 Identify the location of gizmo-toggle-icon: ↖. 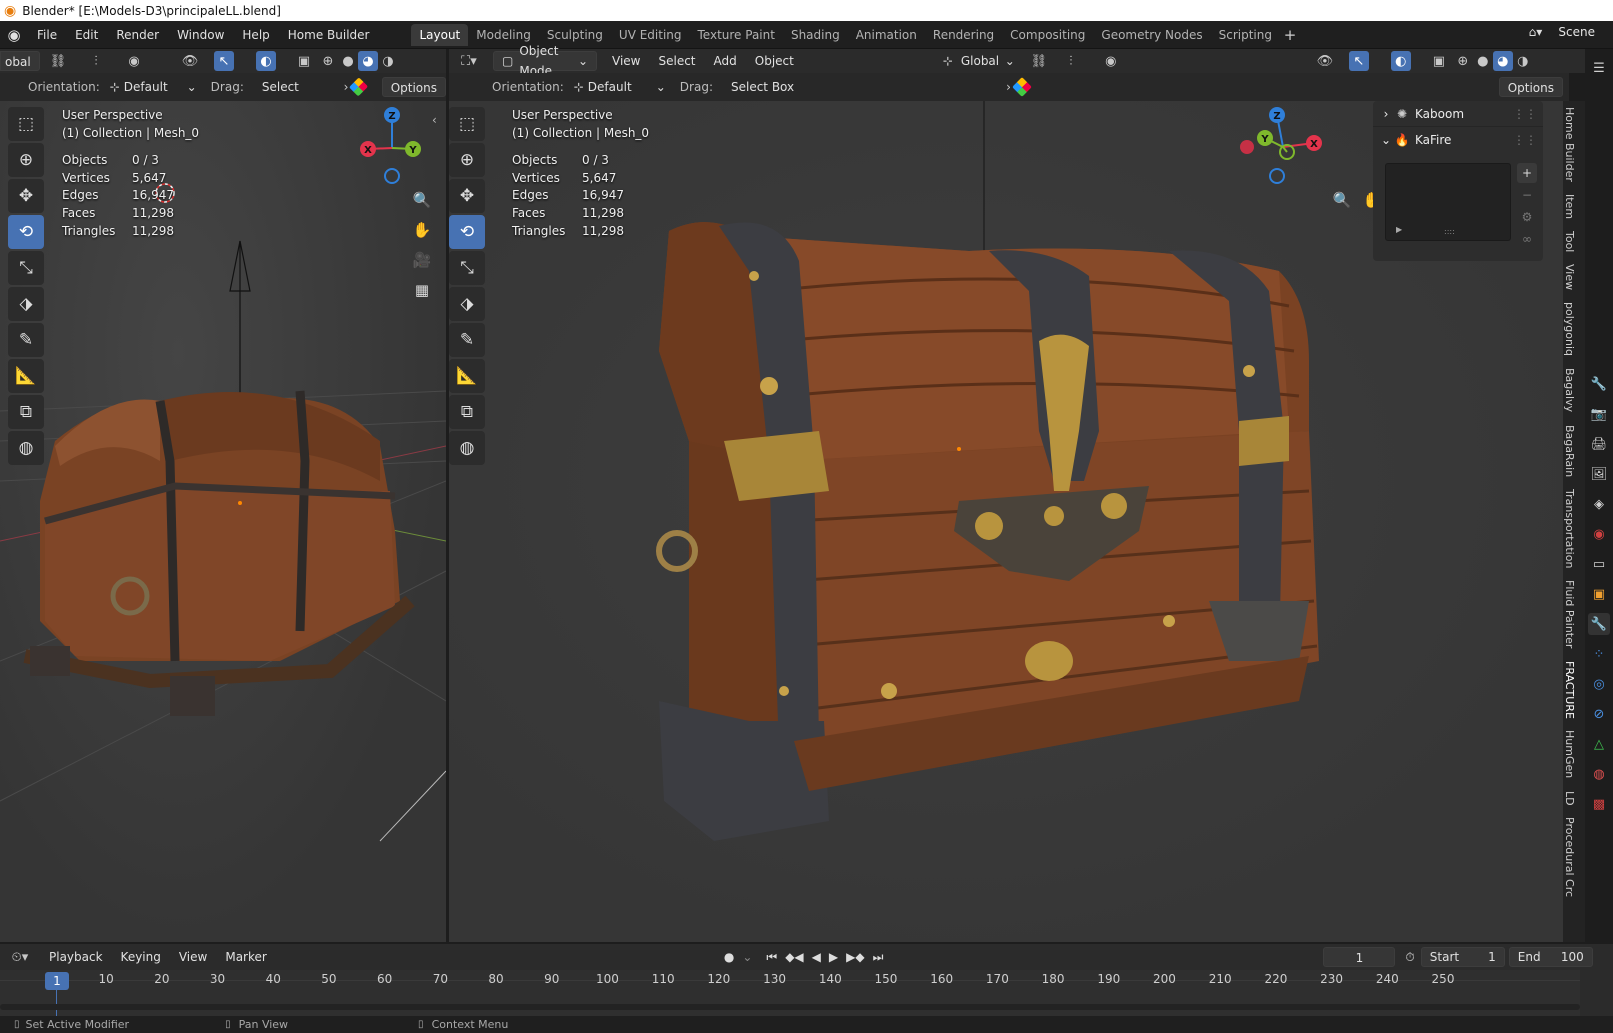
(1358, 61).